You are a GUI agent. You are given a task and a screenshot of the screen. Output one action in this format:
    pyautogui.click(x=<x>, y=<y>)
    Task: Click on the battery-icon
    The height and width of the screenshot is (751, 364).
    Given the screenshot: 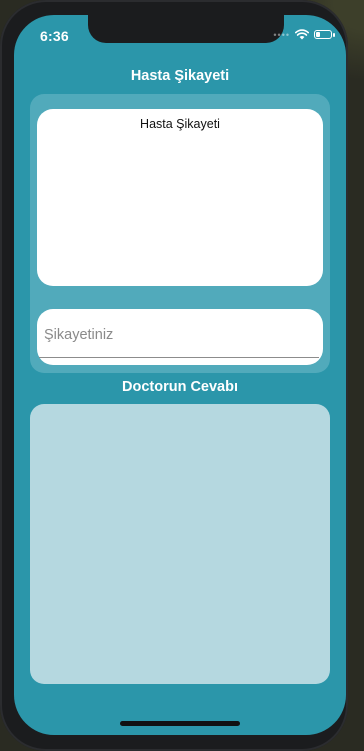 What is the action you would take?
    pyautogui.click(x=324, y=34)
    